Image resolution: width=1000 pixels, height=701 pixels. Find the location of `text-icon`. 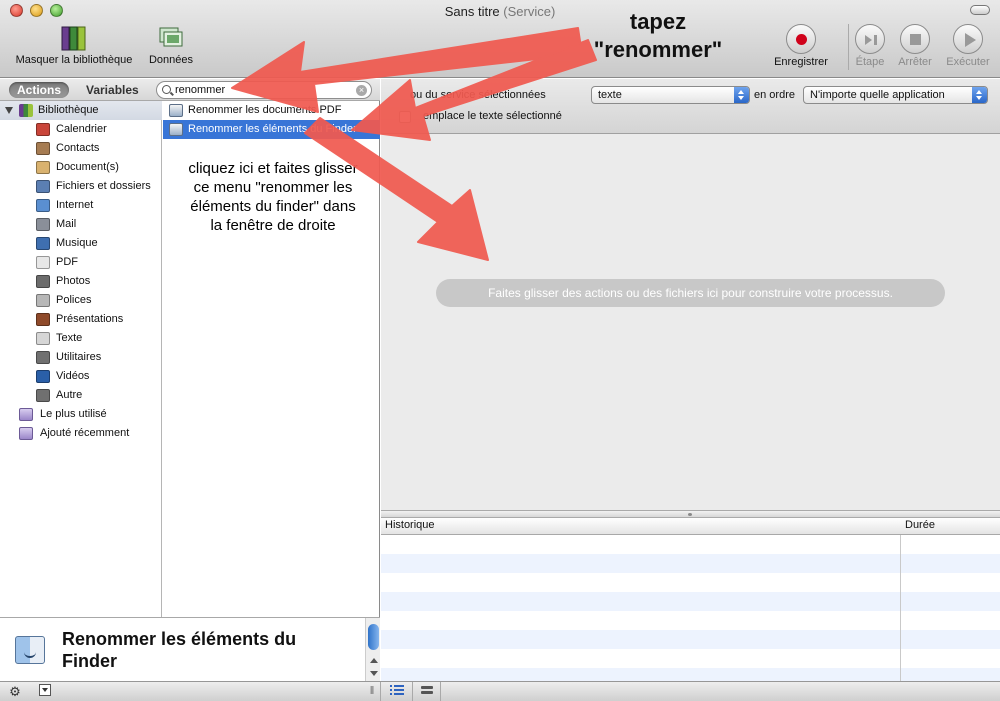

text-icon is located at coordinates (43, 338).